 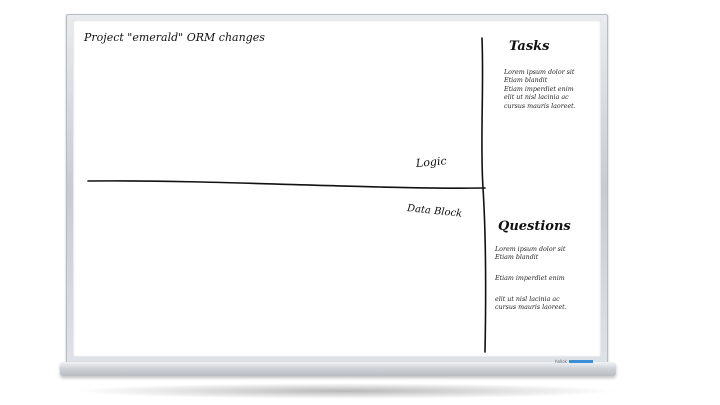 I want to click on task-line: Etiam blandit, so click(x=526, y=81).